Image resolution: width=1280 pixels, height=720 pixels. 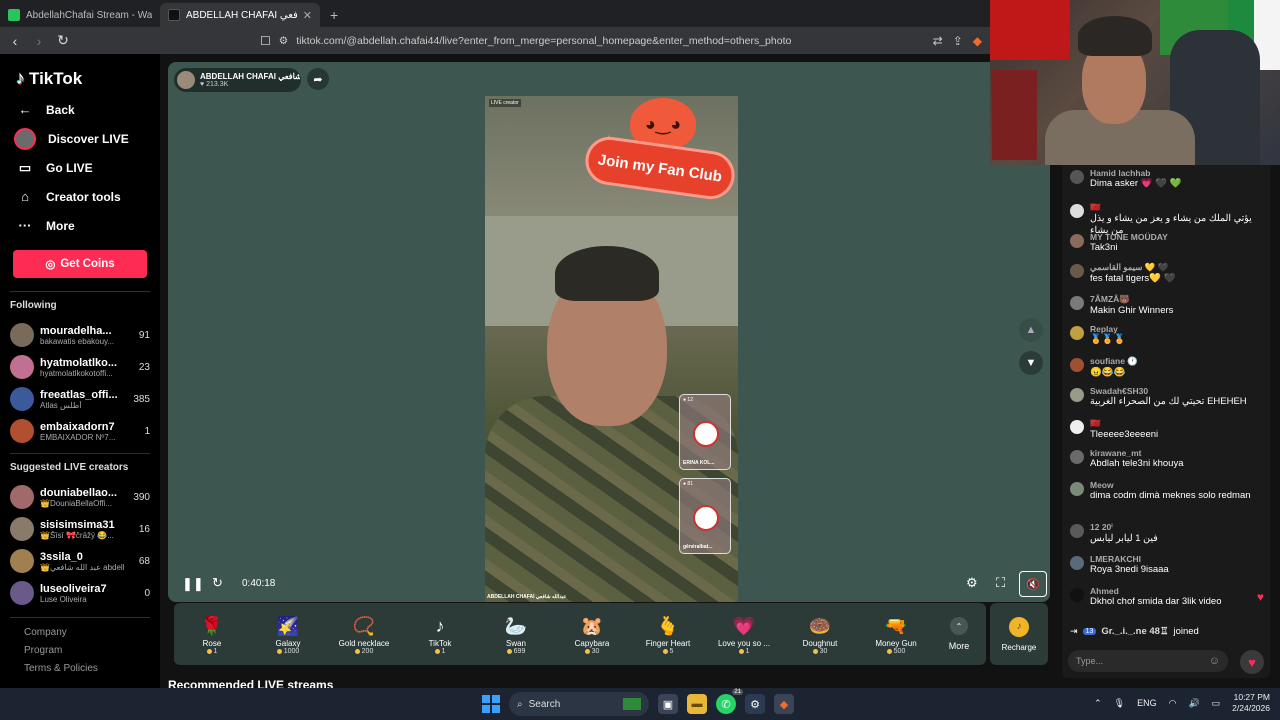 What do you see at coordinates (265, 41) in the screenshot?
I see `bookmark-icon: ☐` at bounding box center [265, 41].